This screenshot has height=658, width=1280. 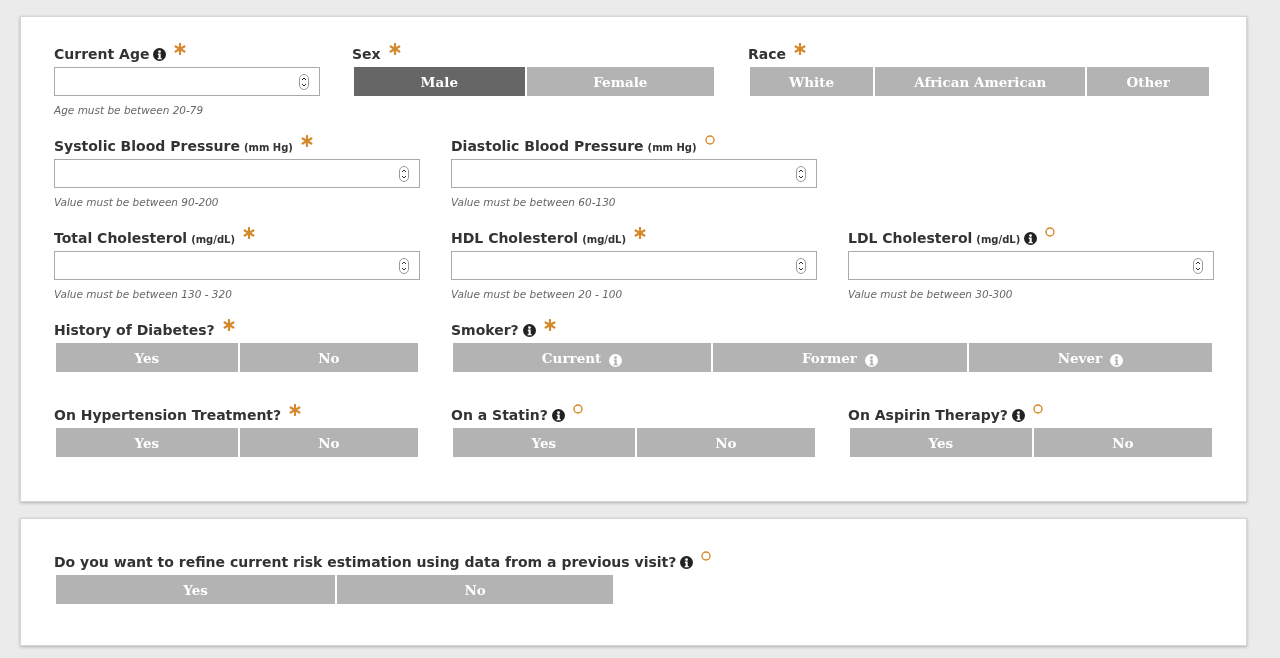 What do you see at coordinates (980, 81) in the screenshot?
I see `option-button: African American` at bounding box center [980, 81].